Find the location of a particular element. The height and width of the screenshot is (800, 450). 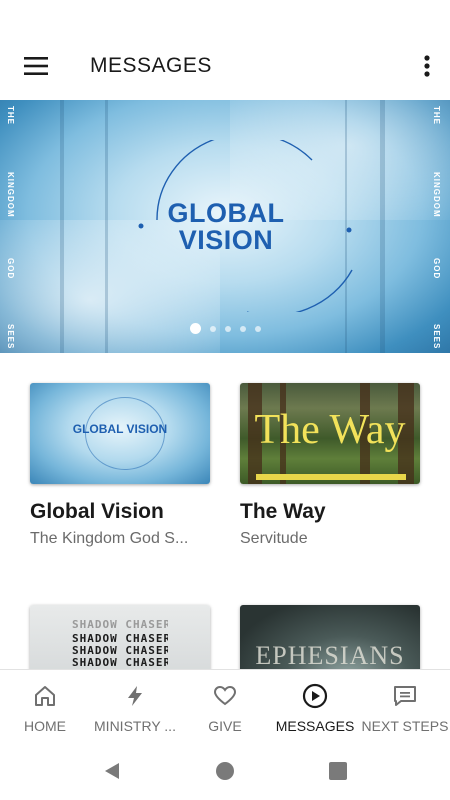

series-subtitle: Servitude is located at coordinates (274, 538).